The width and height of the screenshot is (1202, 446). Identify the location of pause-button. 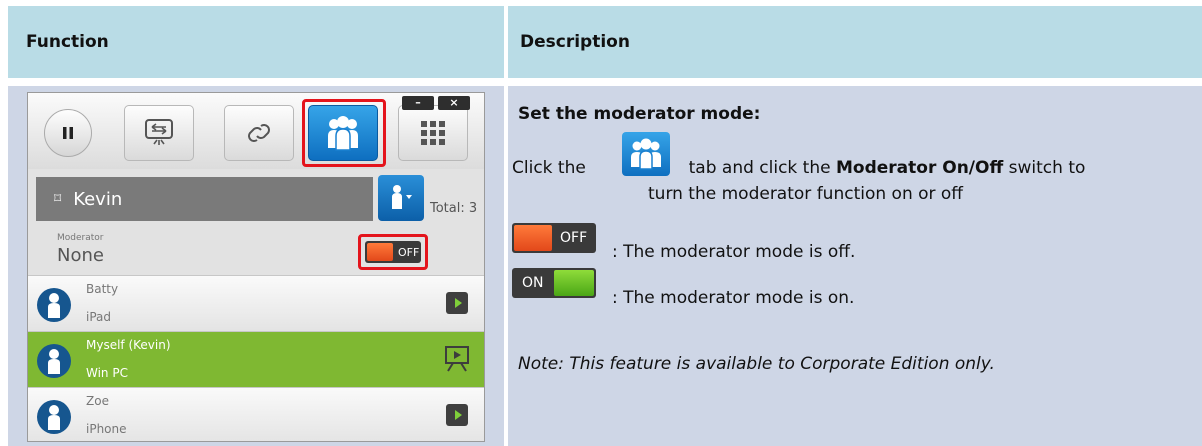
(68, 133).